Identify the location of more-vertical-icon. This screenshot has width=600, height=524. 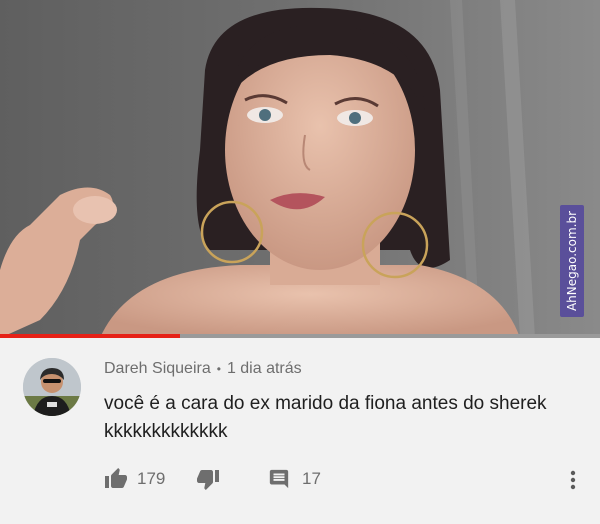
(573, 480).